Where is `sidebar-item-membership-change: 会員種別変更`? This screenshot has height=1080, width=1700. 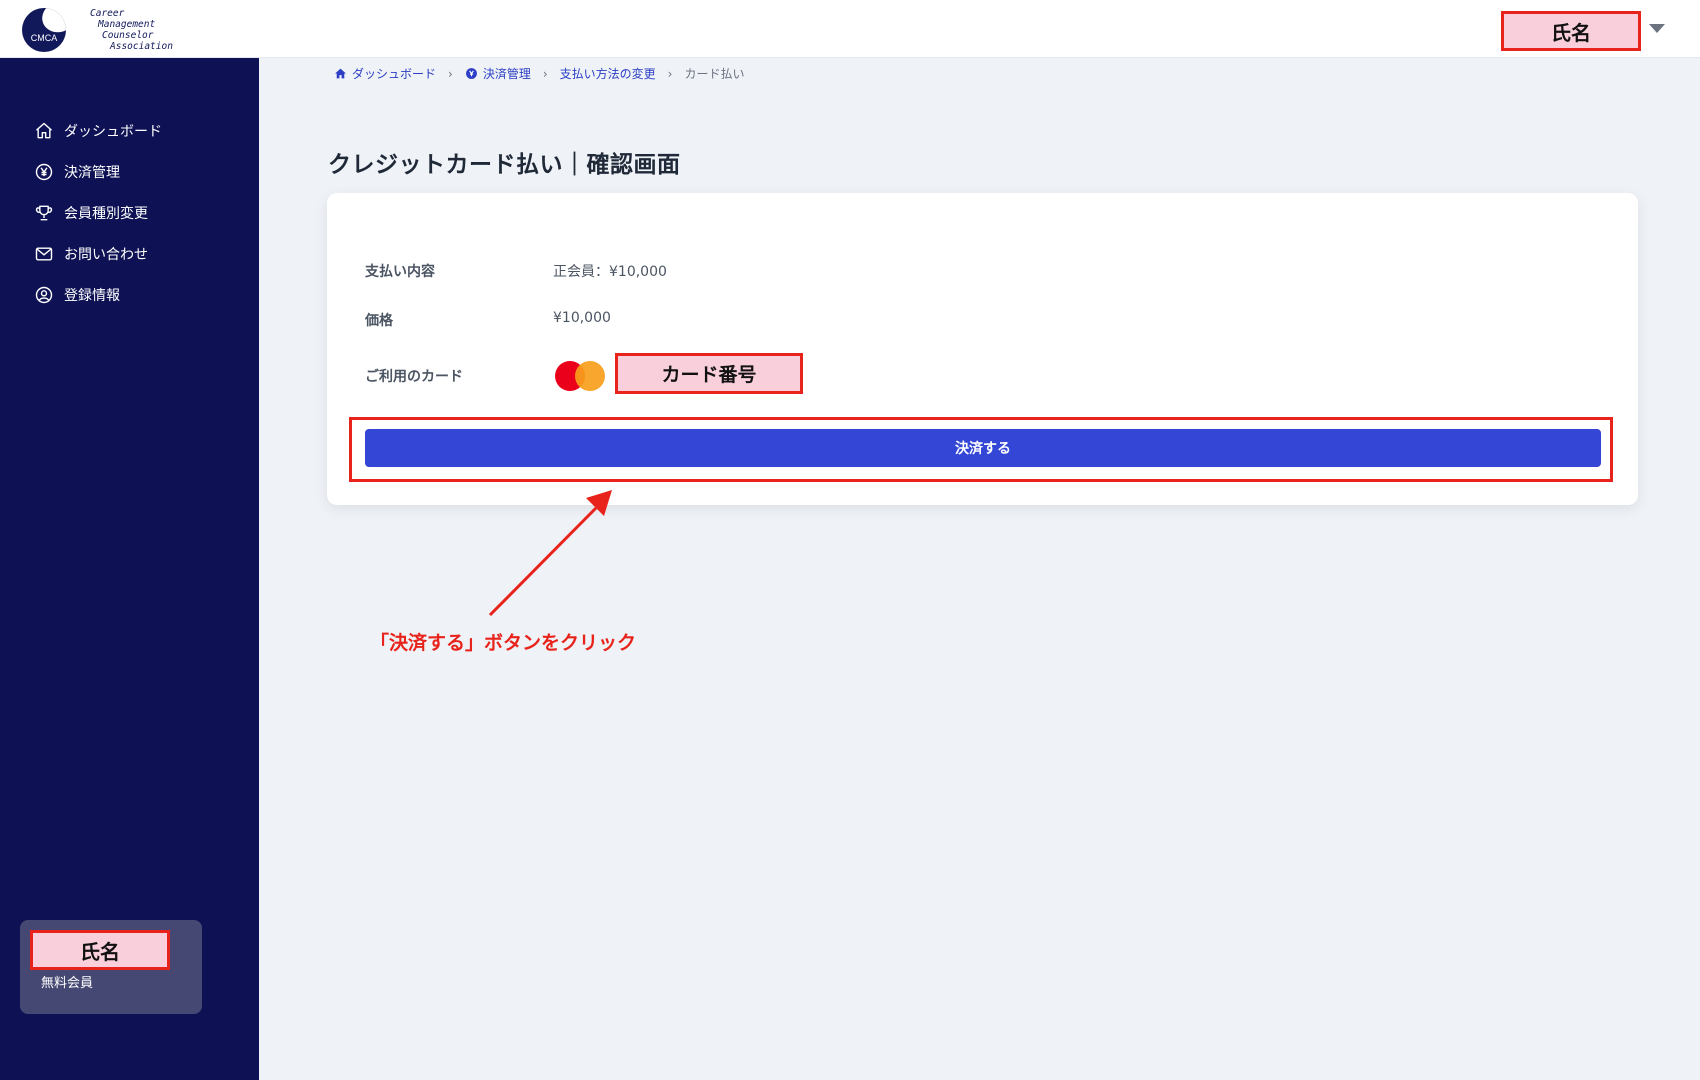 sidebar-item-membership-change: 会員種別変更 is located at coordinates (98, 212).